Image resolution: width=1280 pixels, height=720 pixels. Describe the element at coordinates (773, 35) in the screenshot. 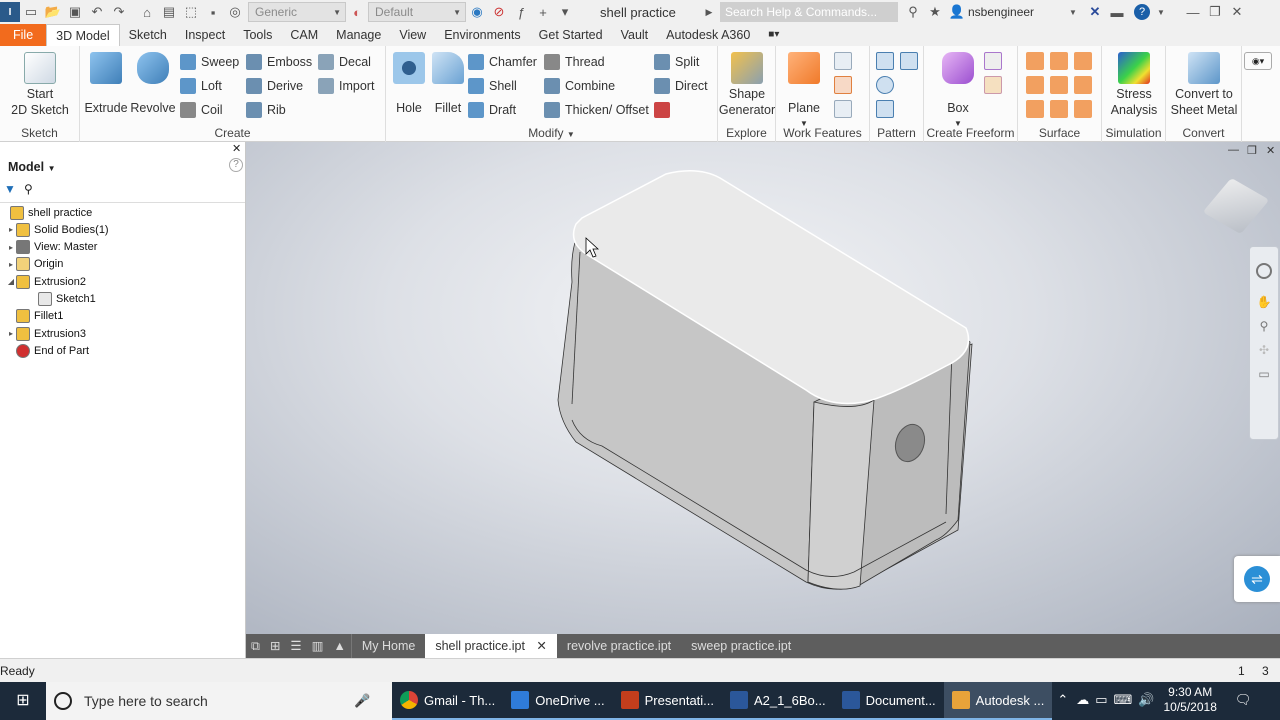

I see `video-icon: ■▾` at that location.